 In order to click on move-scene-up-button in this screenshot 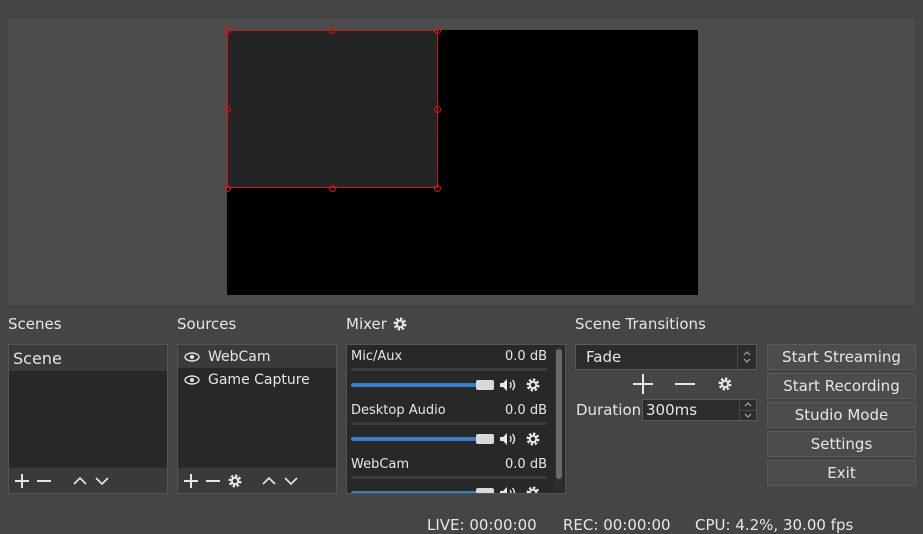, I will do `click(80, 481)`.